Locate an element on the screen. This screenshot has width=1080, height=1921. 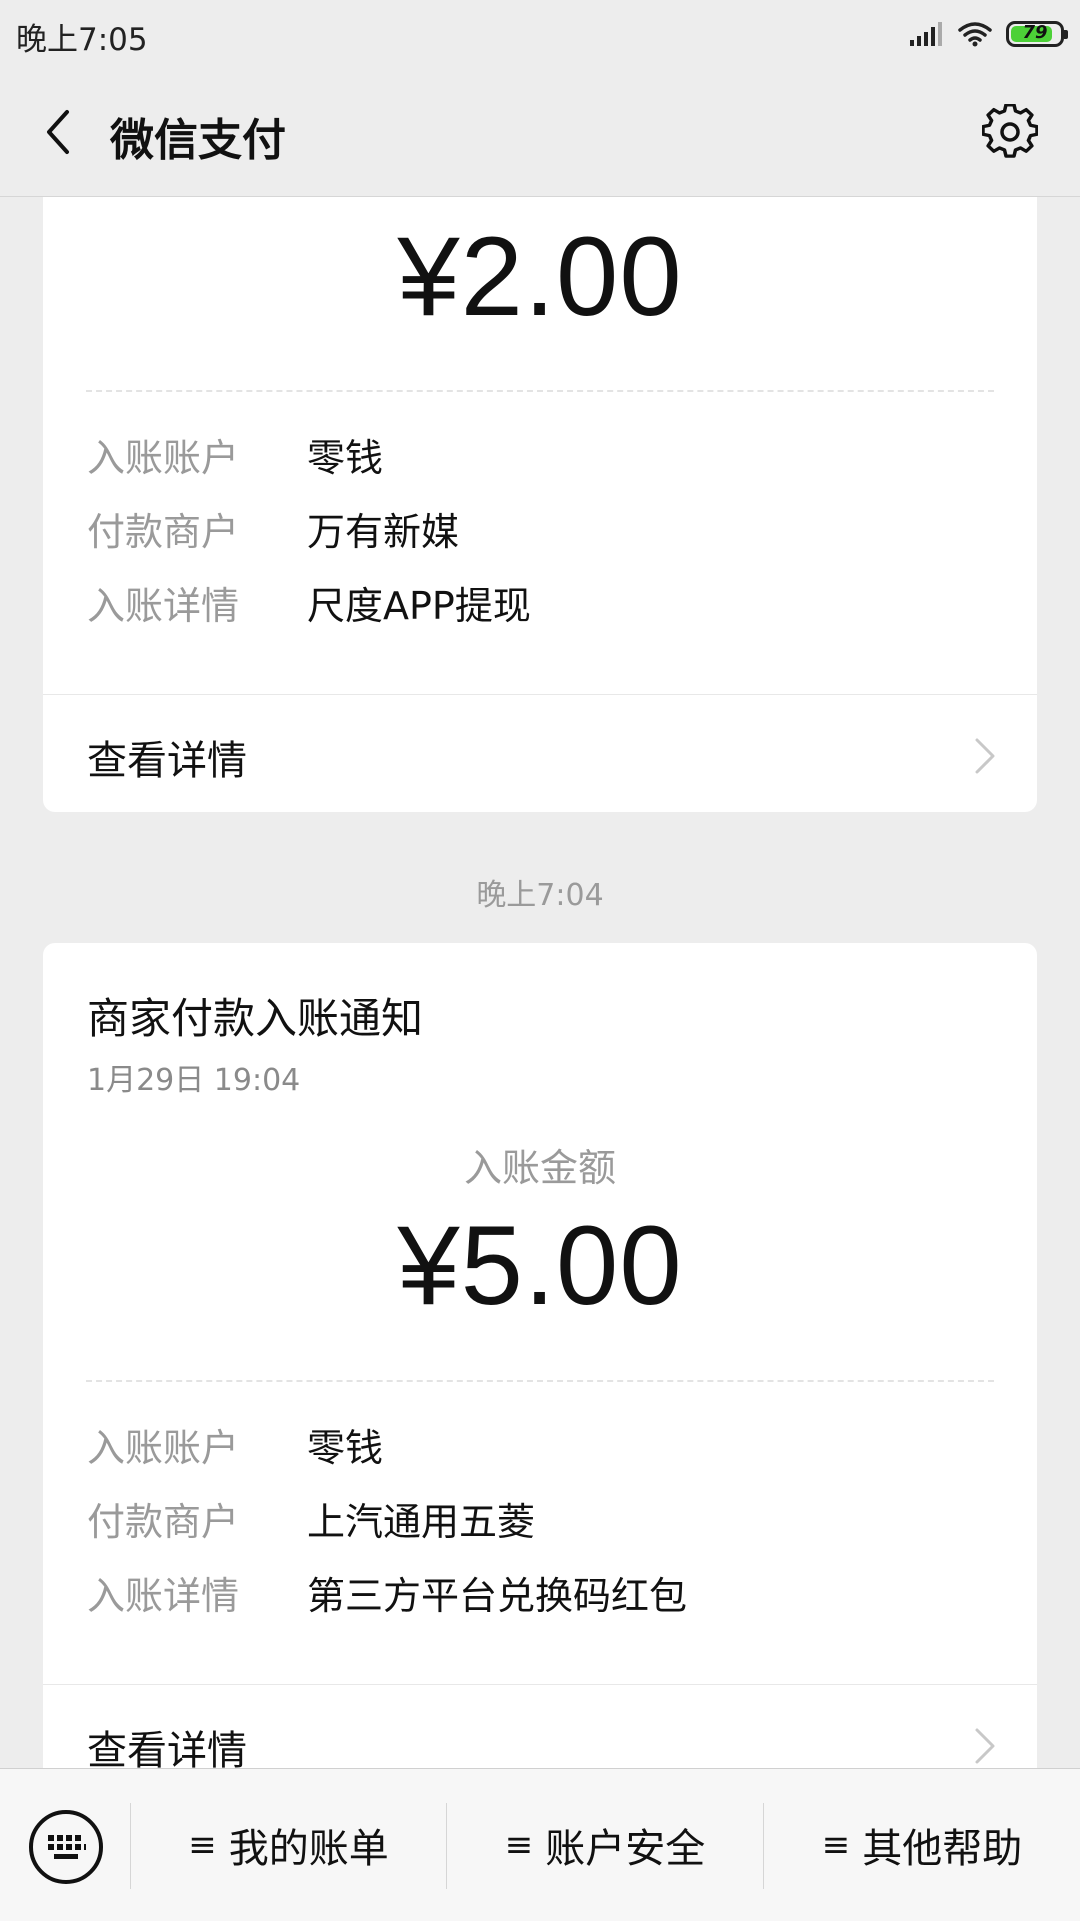
info-row-merchant: 付款商户 上汽通用五菱 is located at coordinates (311, 1518).